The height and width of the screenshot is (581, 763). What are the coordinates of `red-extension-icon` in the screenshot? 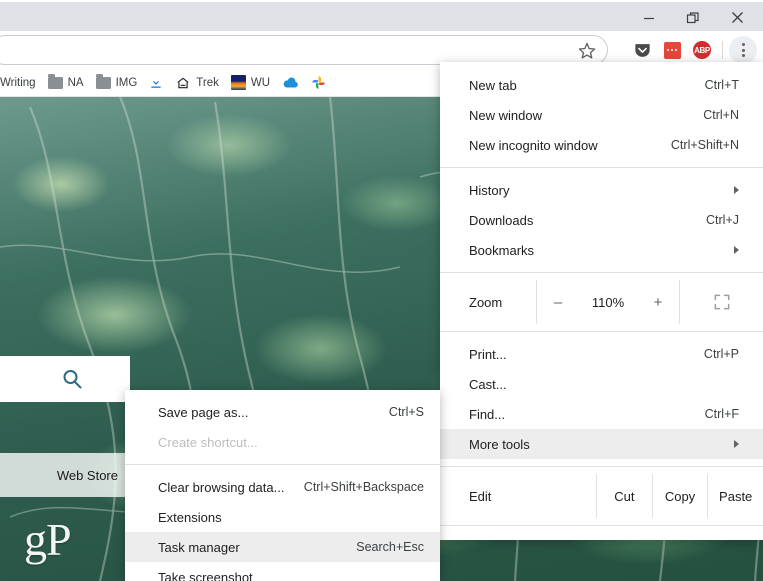 It's located at (672, 50).